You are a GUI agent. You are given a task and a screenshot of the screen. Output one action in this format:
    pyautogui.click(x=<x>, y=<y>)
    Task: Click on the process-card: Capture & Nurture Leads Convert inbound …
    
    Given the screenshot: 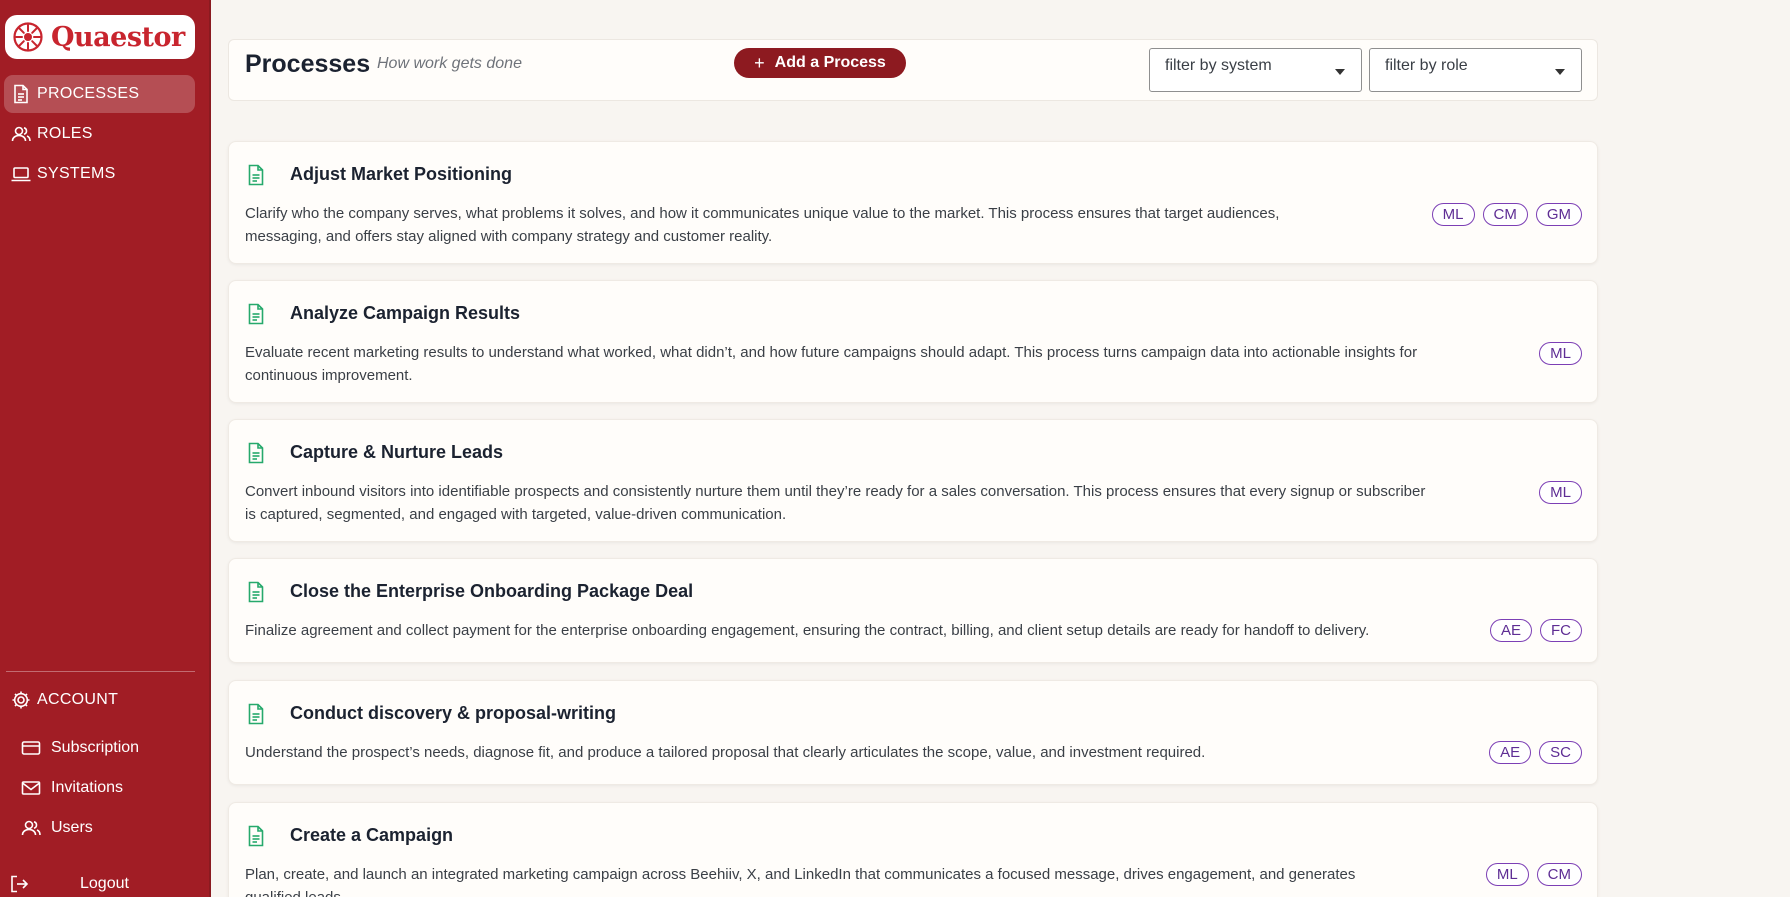 What is the action you would take?
    pyautogui.click(x=913, y=480)
    